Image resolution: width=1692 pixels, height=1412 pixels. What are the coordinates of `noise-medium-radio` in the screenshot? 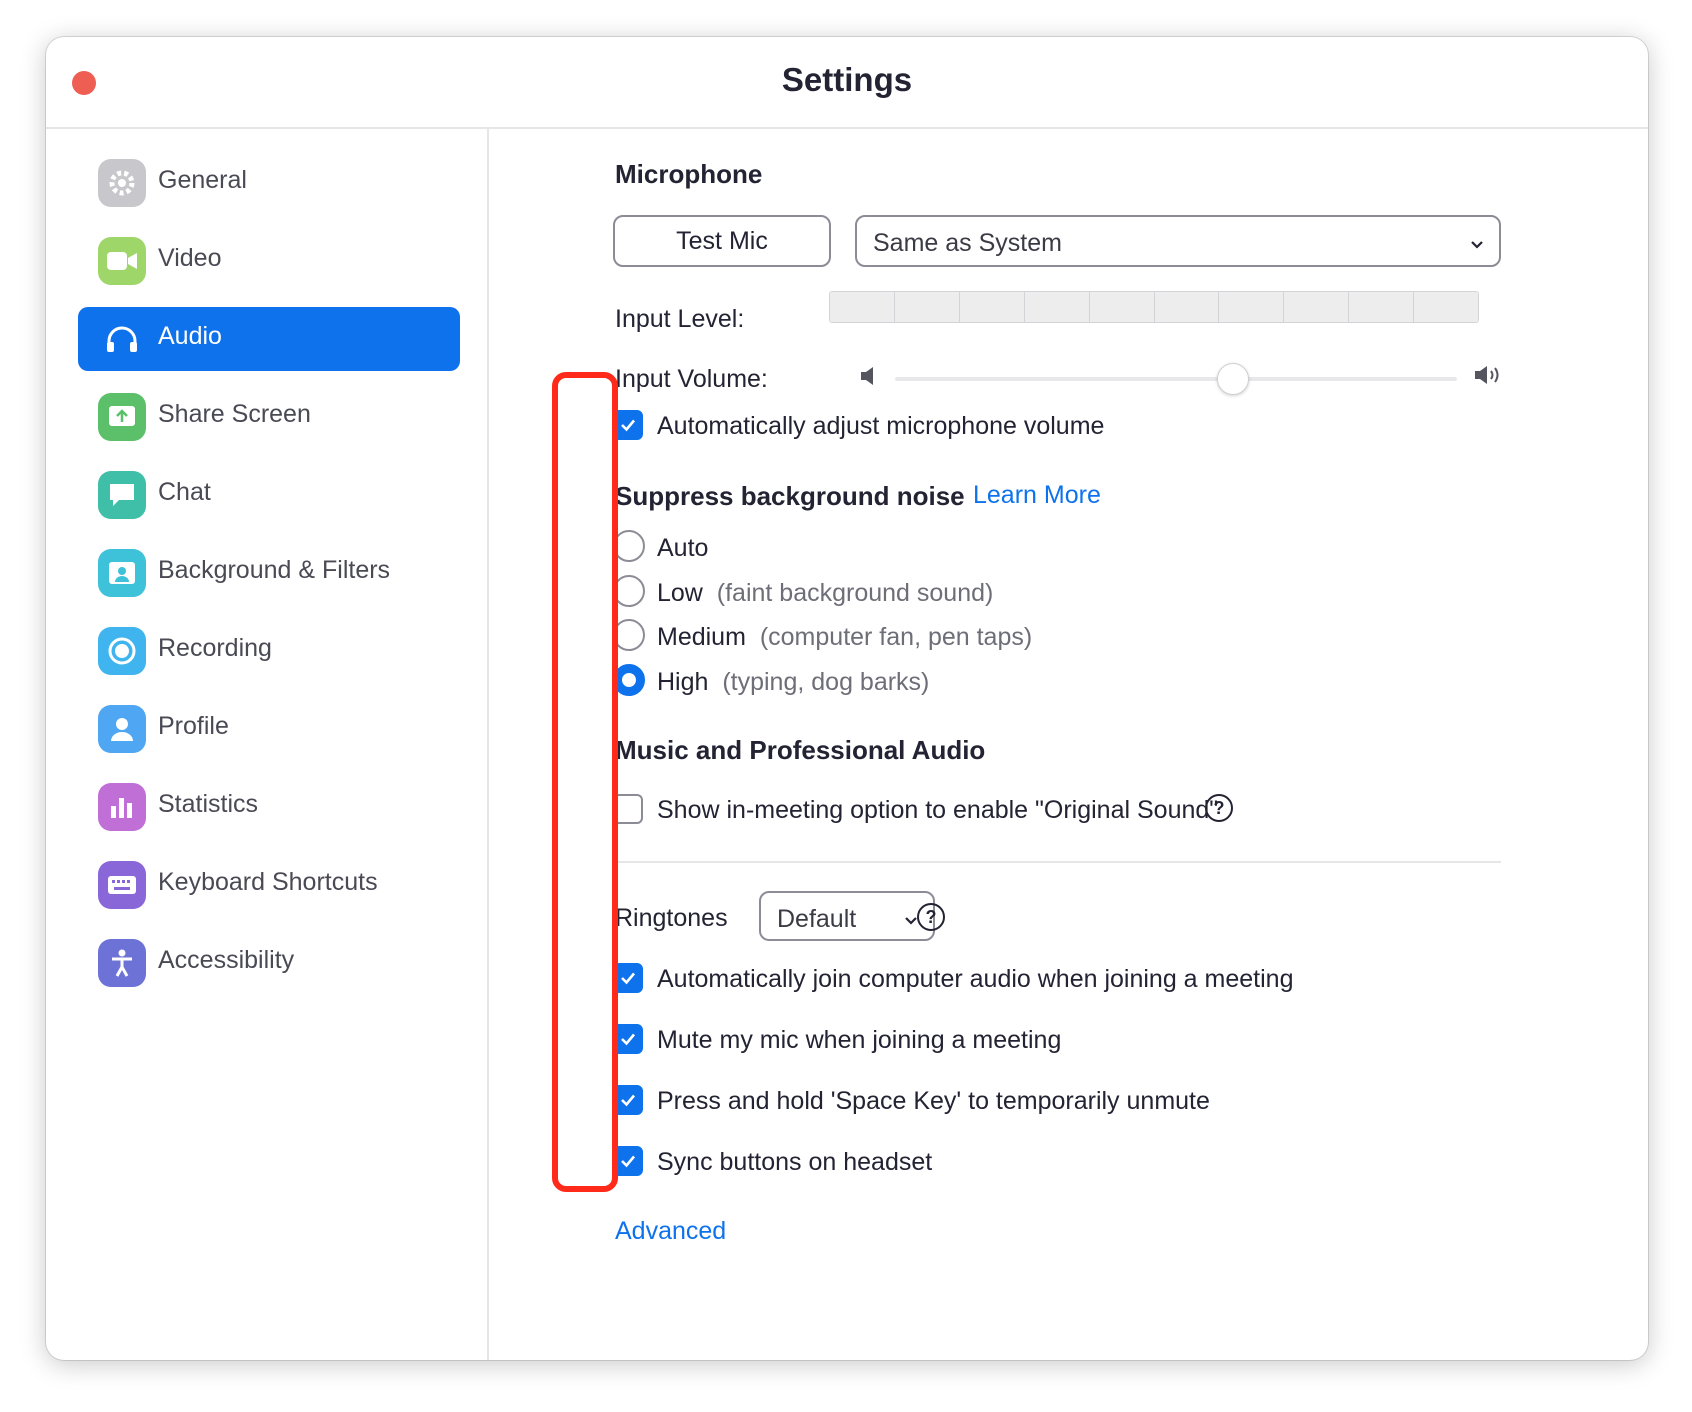 It's located at (629, 635).